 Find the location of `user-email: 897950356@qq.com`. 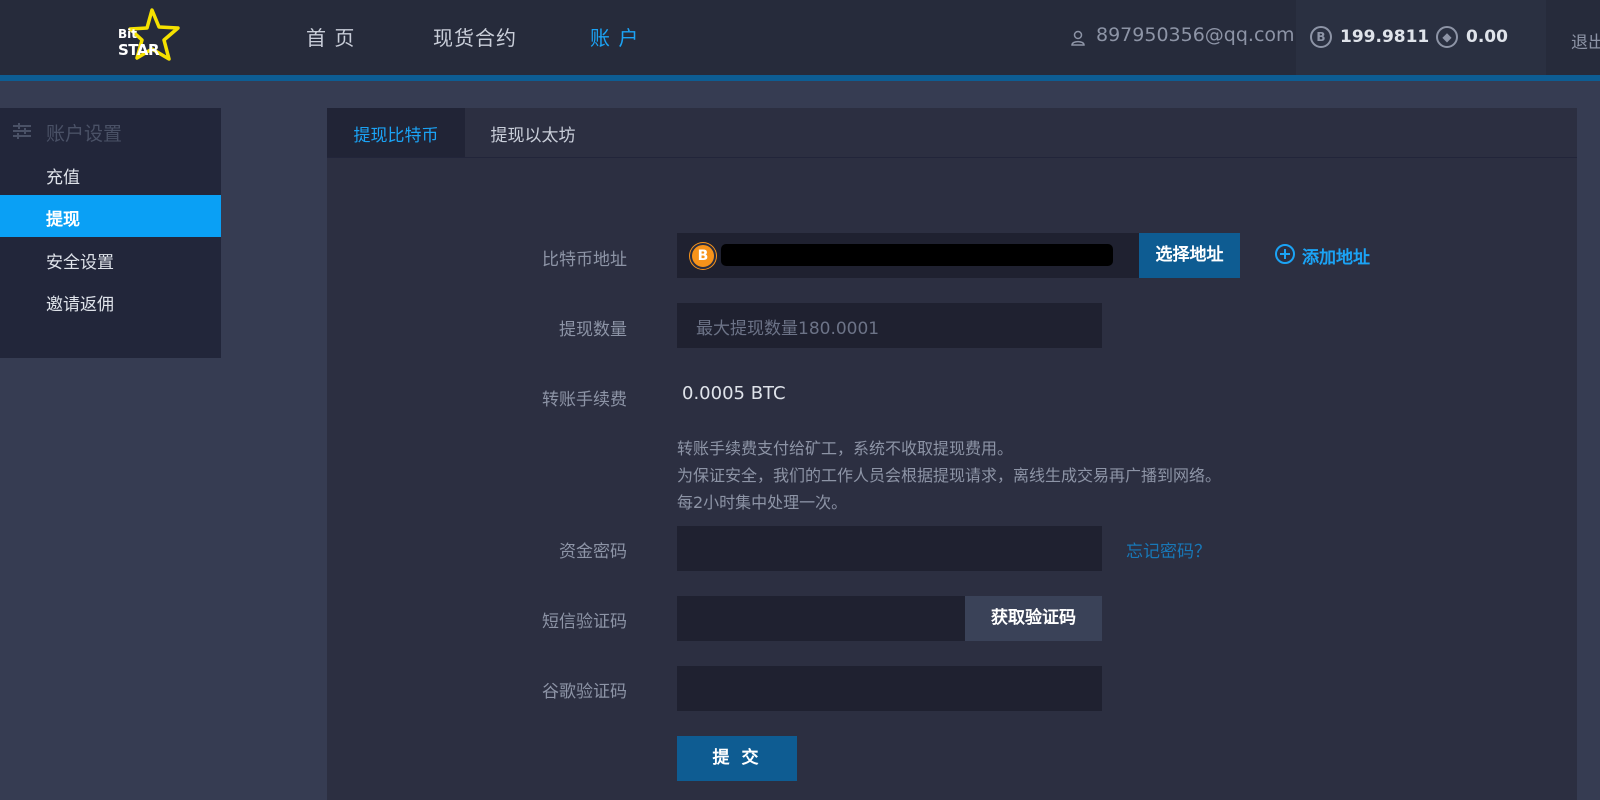

user-email: 897950356@qq.com is located at coordinates (1195, 35).